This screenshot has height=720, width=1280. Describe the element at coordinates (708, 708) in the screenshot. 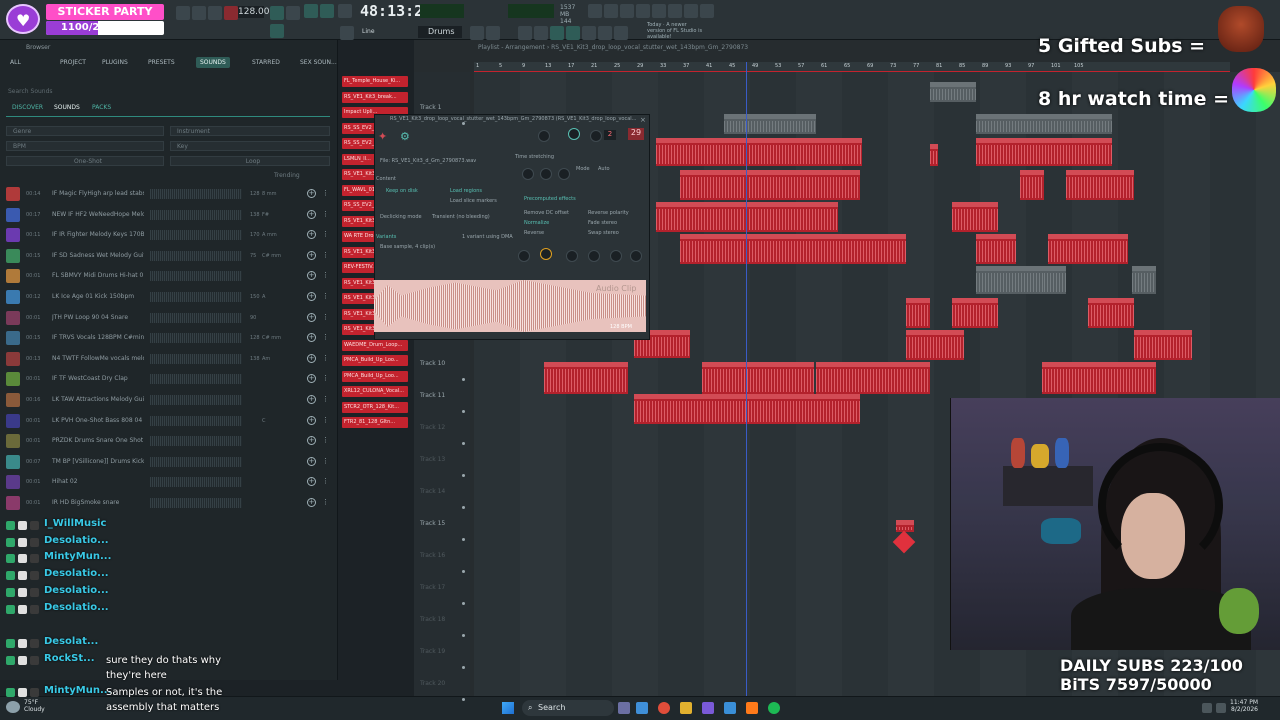

I see `store-icon` at that location.